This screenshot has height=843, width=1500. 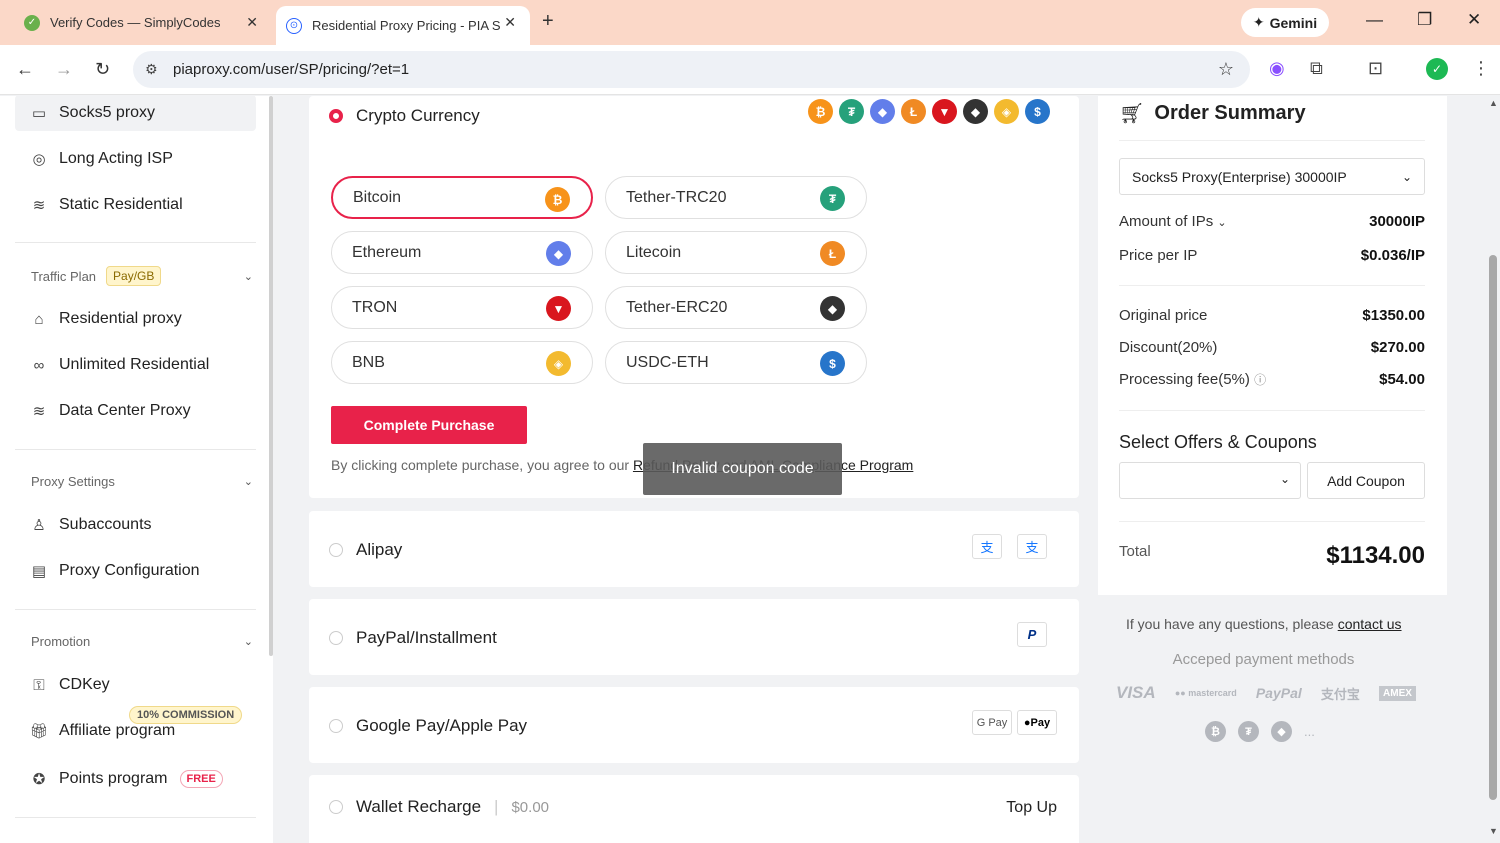 What do you see at coordinates (271, 376) in the screenshot?
I see `sidebar-scrollbar` at bounding box center [271, 376].